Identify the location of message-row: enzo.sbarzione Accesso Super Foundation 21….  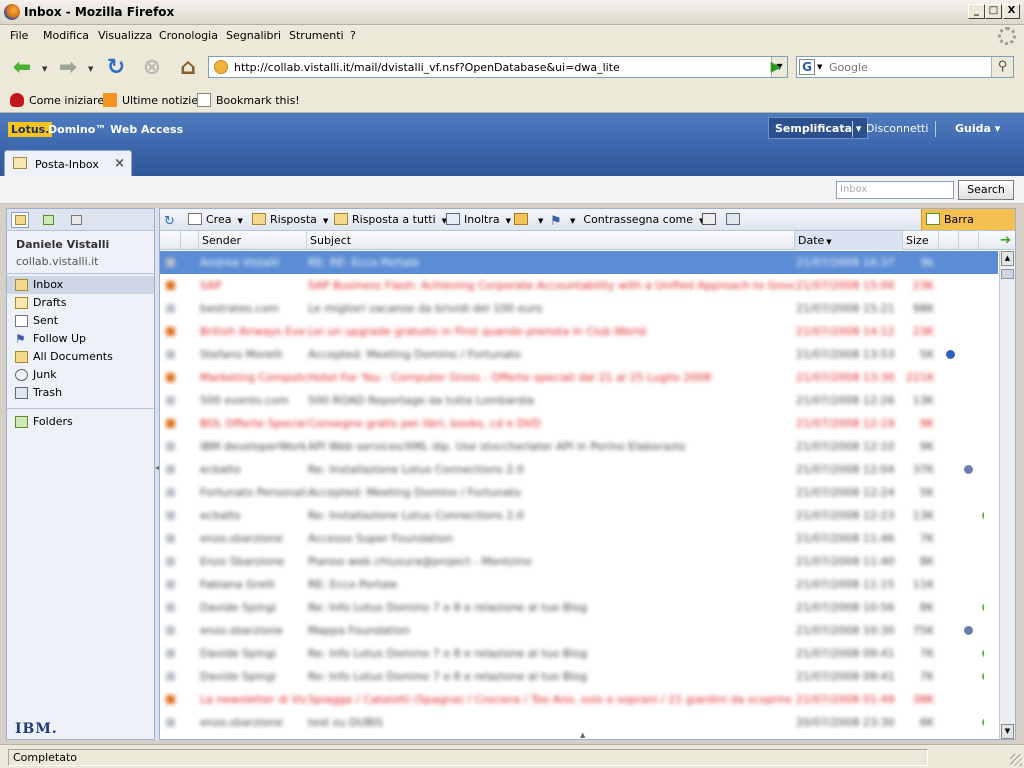
(579, 538).